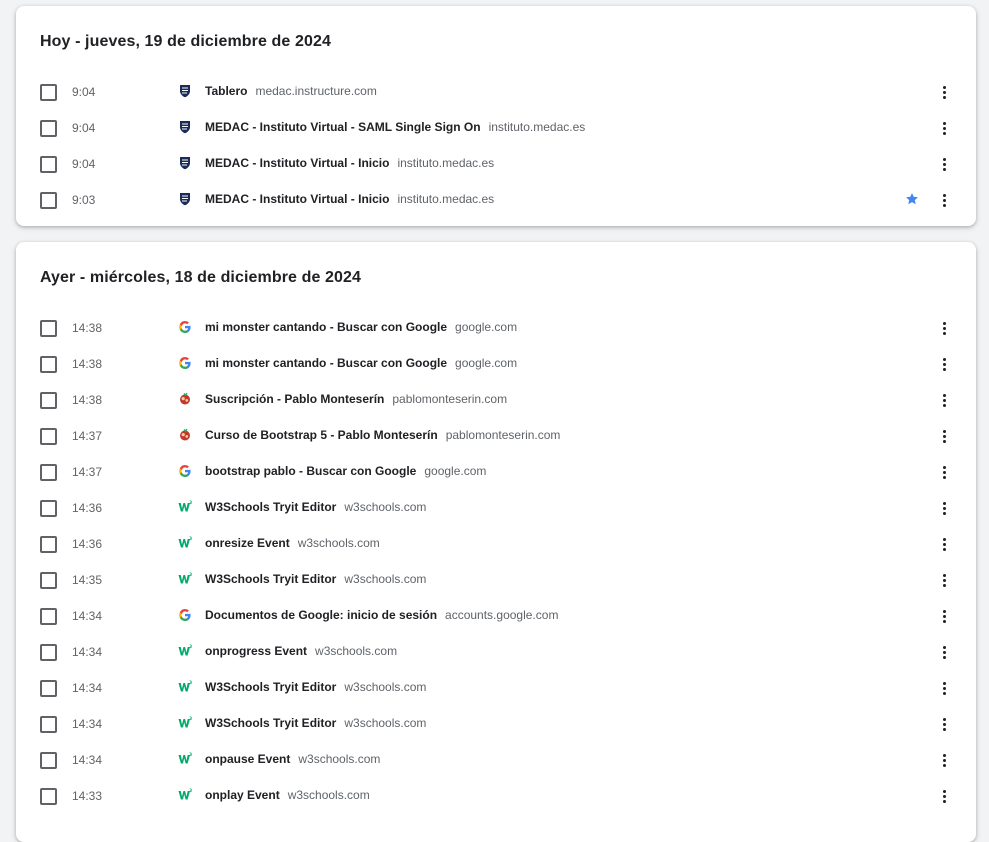 This screenshot has width=989, height=842. Describe the element at coordinates (502, 615) in the screenshot. I see `page-domain: accounts.google.com` at that location.